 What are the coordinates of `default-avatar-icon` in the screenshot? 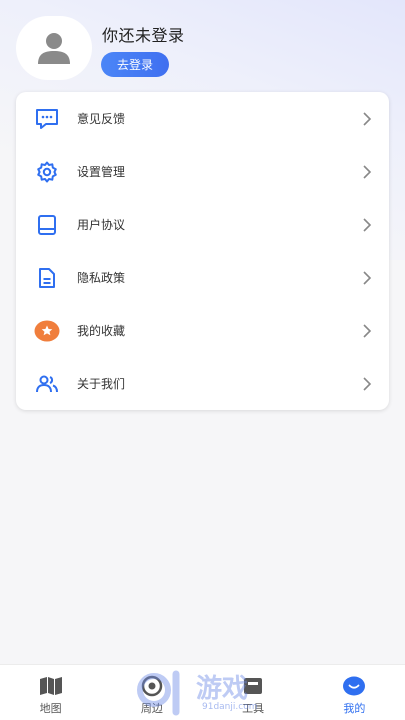 It's located at (54, 48).